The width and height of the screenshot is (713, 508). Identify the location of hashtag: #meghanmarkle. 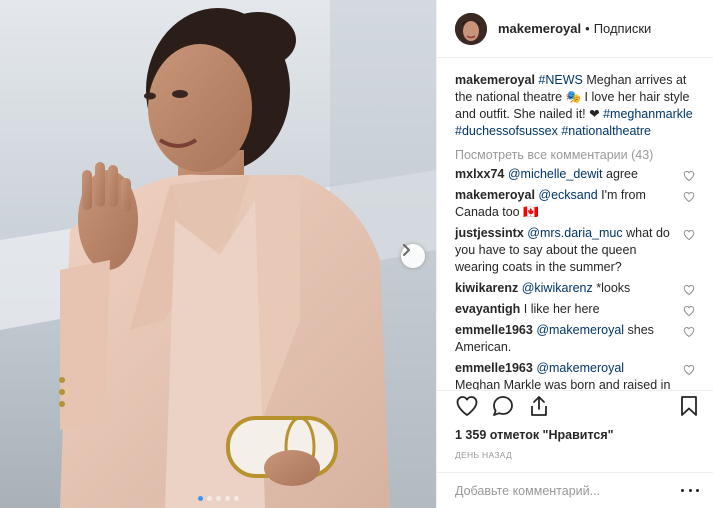
(648, 114).